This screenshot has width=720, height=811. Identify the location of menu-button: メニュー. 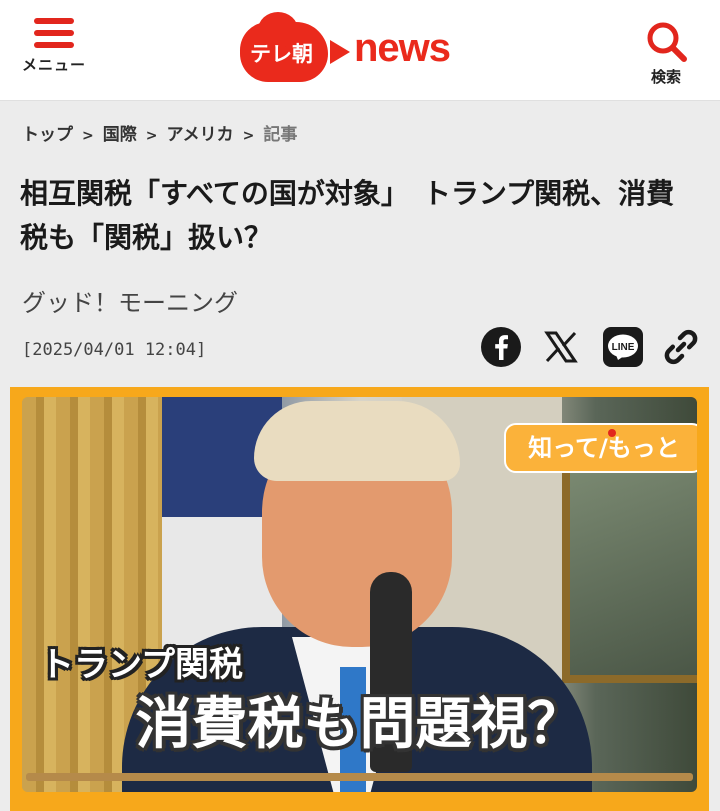
(54, 56).